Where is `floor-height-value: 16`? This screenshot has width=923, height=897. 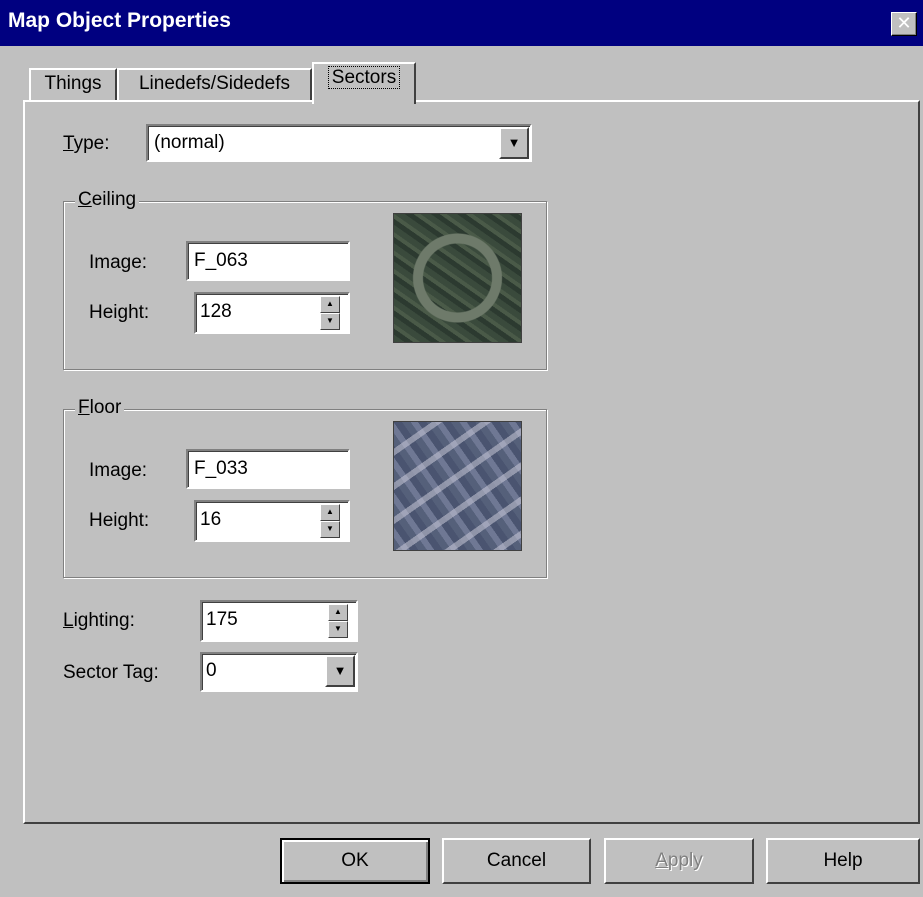 floor-height-value: 16 is located at coordinates (211, 519).